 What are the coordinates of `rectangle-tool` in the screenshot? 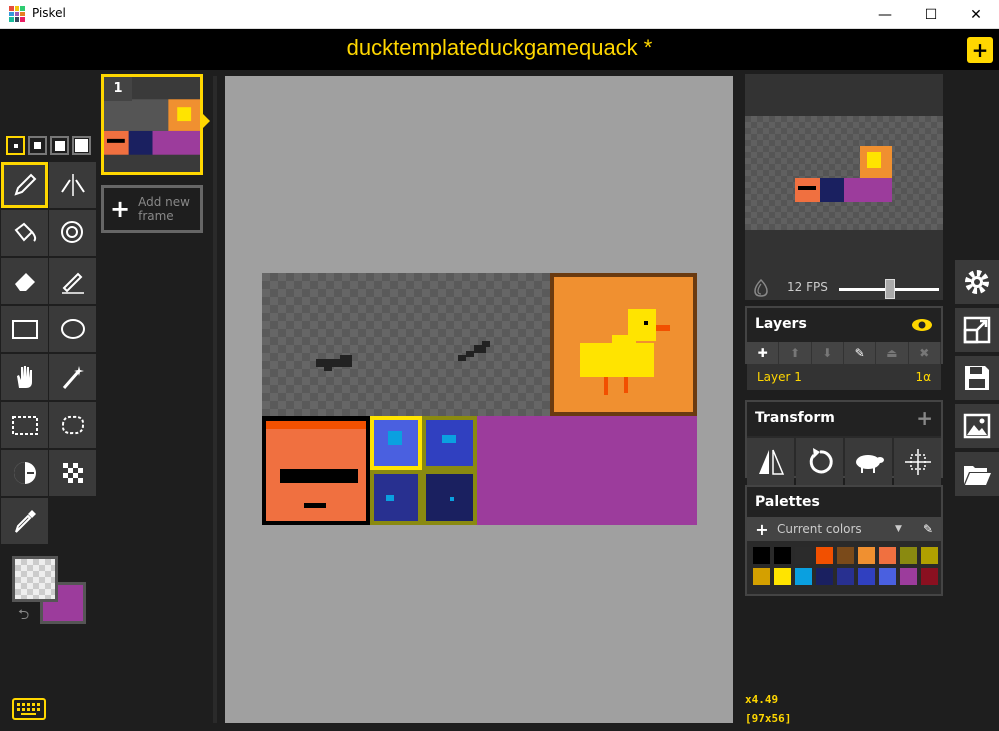 It's located at (24, 329).